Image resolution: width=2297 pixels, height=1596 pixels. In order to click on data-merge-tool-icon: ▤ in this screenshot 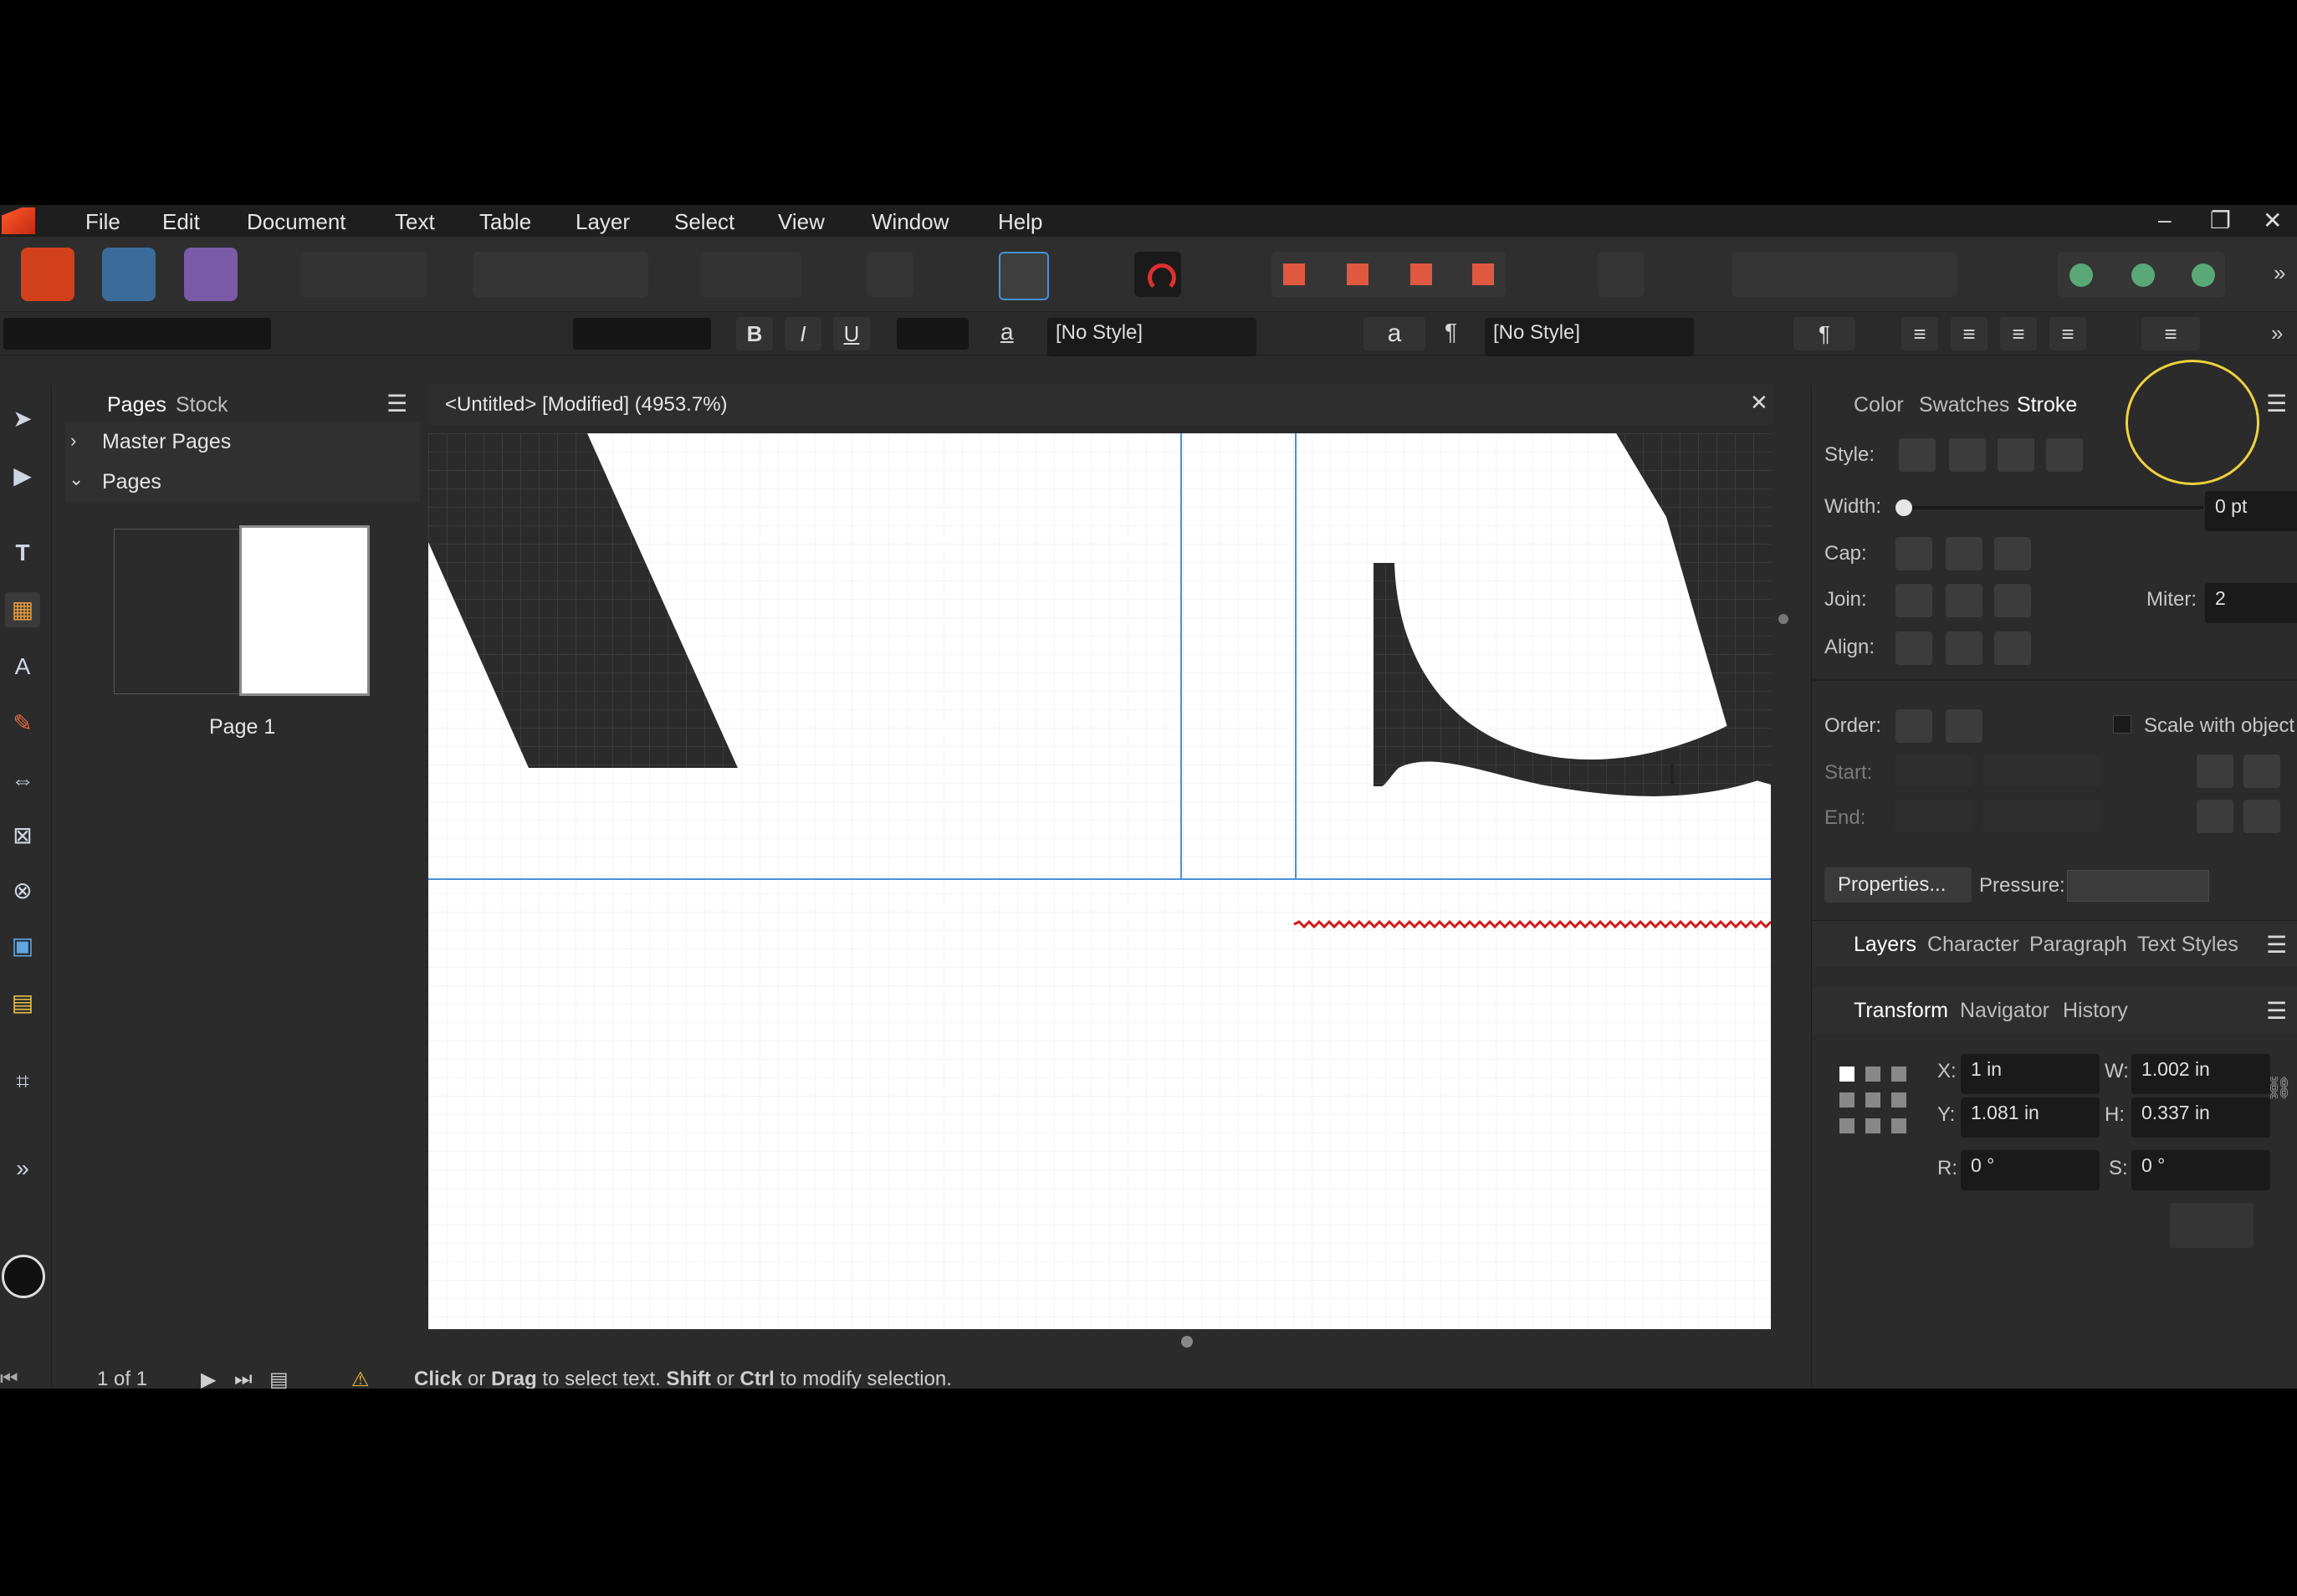, I will do `click(22, 1003)`.